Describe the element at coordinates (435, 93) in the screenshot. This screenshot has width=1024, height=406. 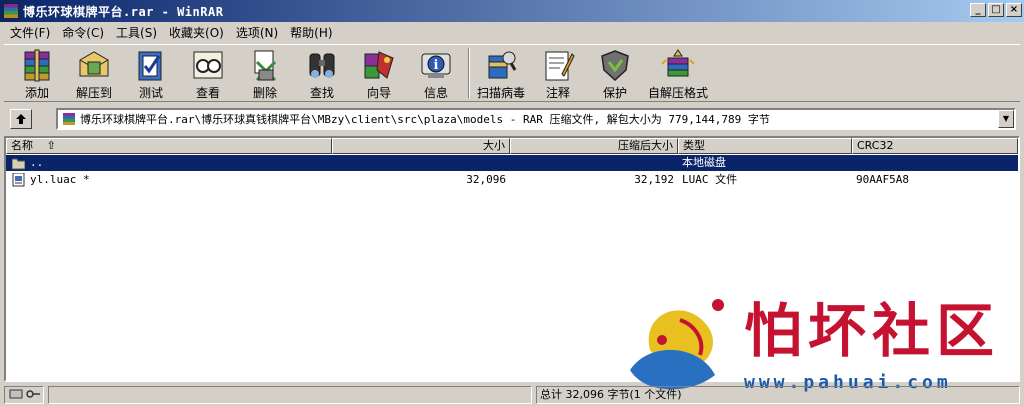
I see `info-label: 信息` at that location.